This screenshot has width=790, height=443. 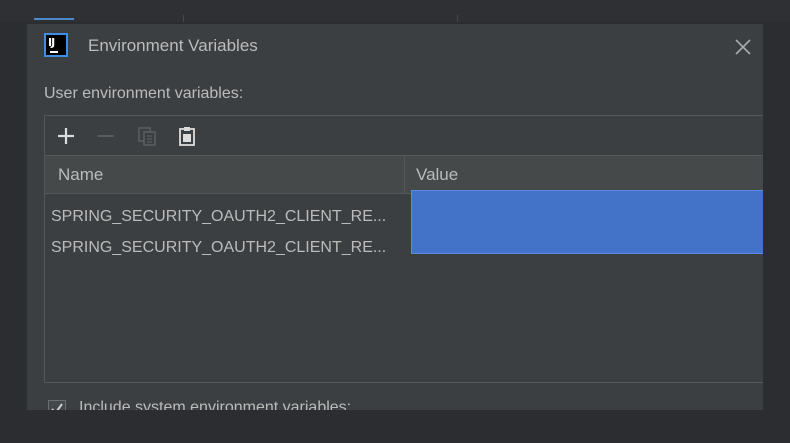 I want to click on column-header-value: Value, so click(x=437, y=175).